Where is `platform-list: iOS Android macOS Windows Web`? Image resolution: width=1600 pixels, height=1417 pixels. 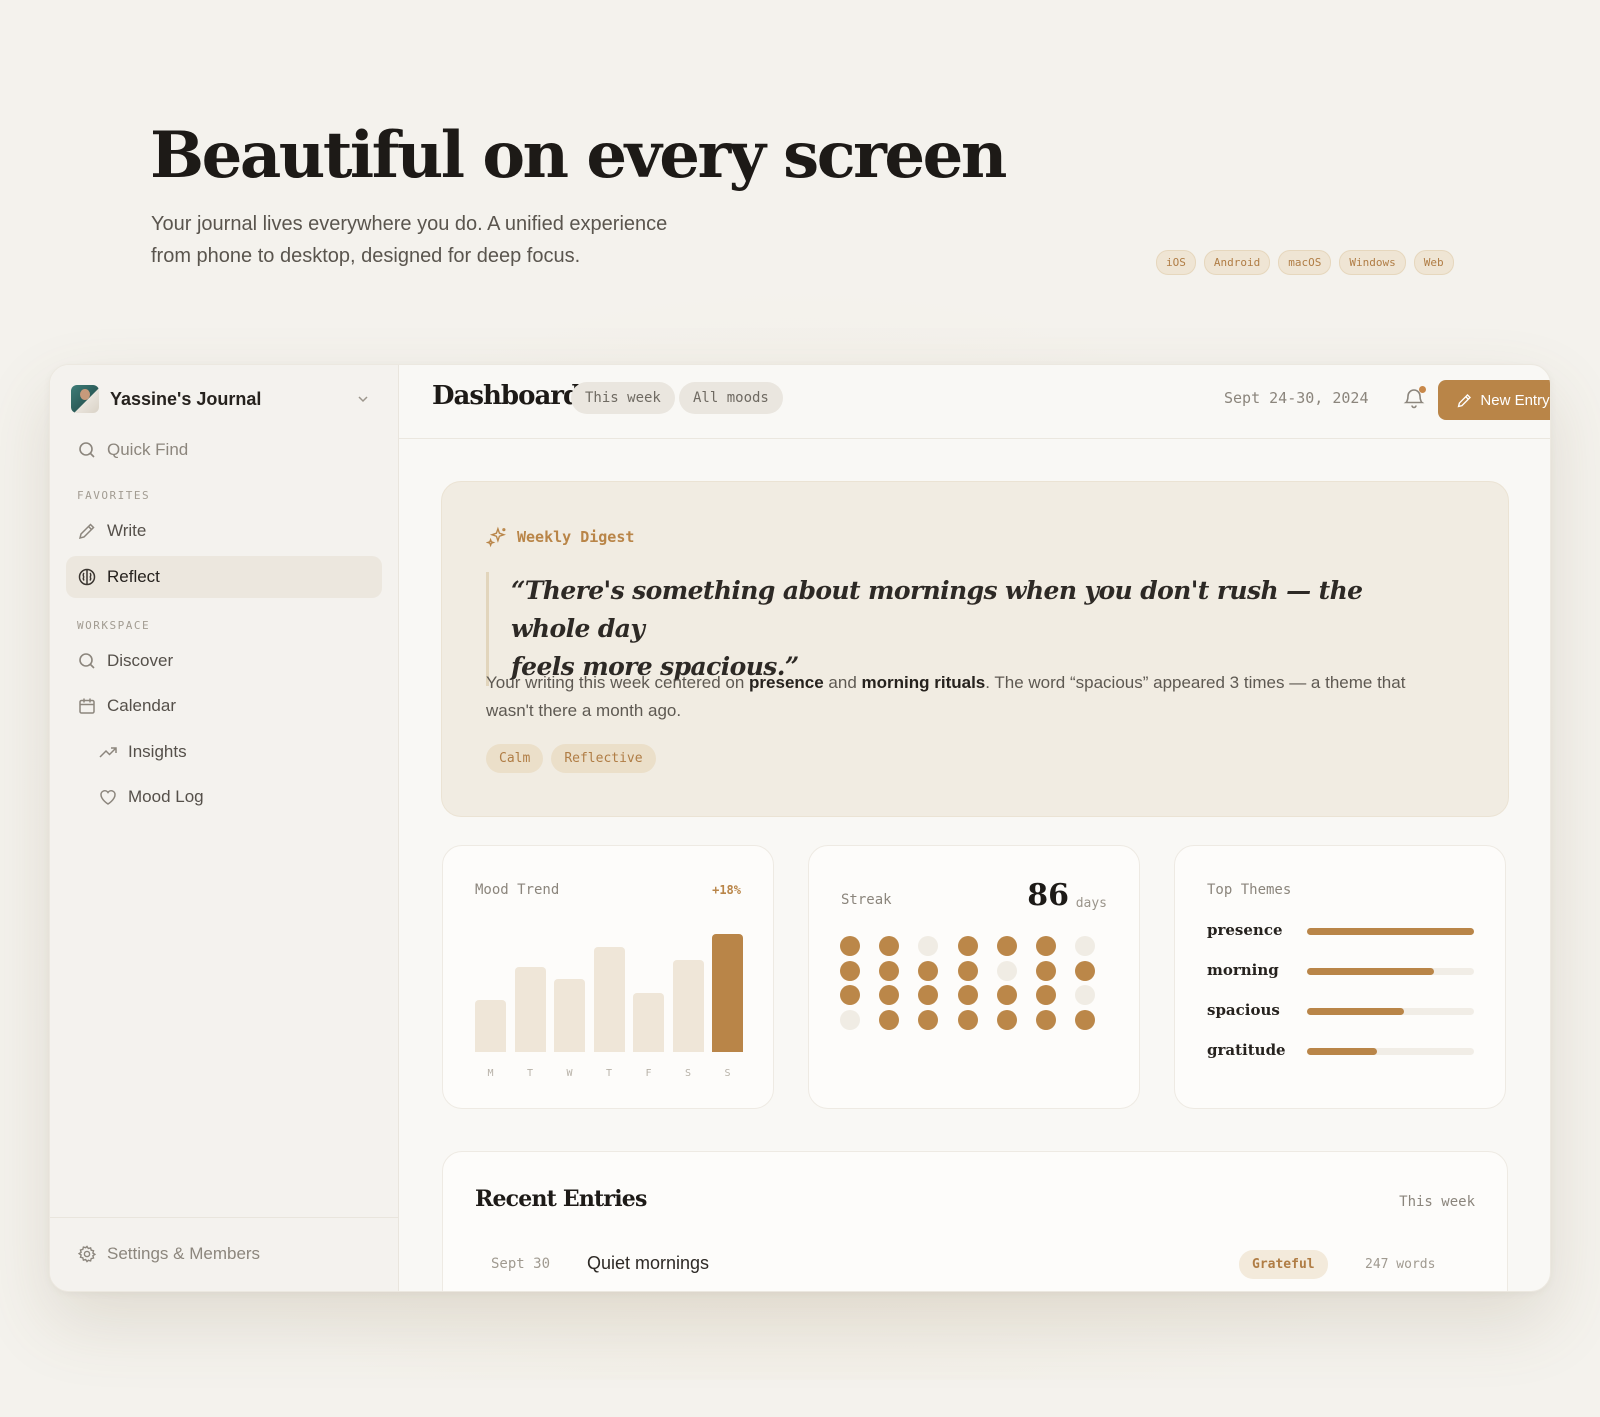 platform-list: iOS Android macOS Windows Web is located at coordinates (1305, 262).